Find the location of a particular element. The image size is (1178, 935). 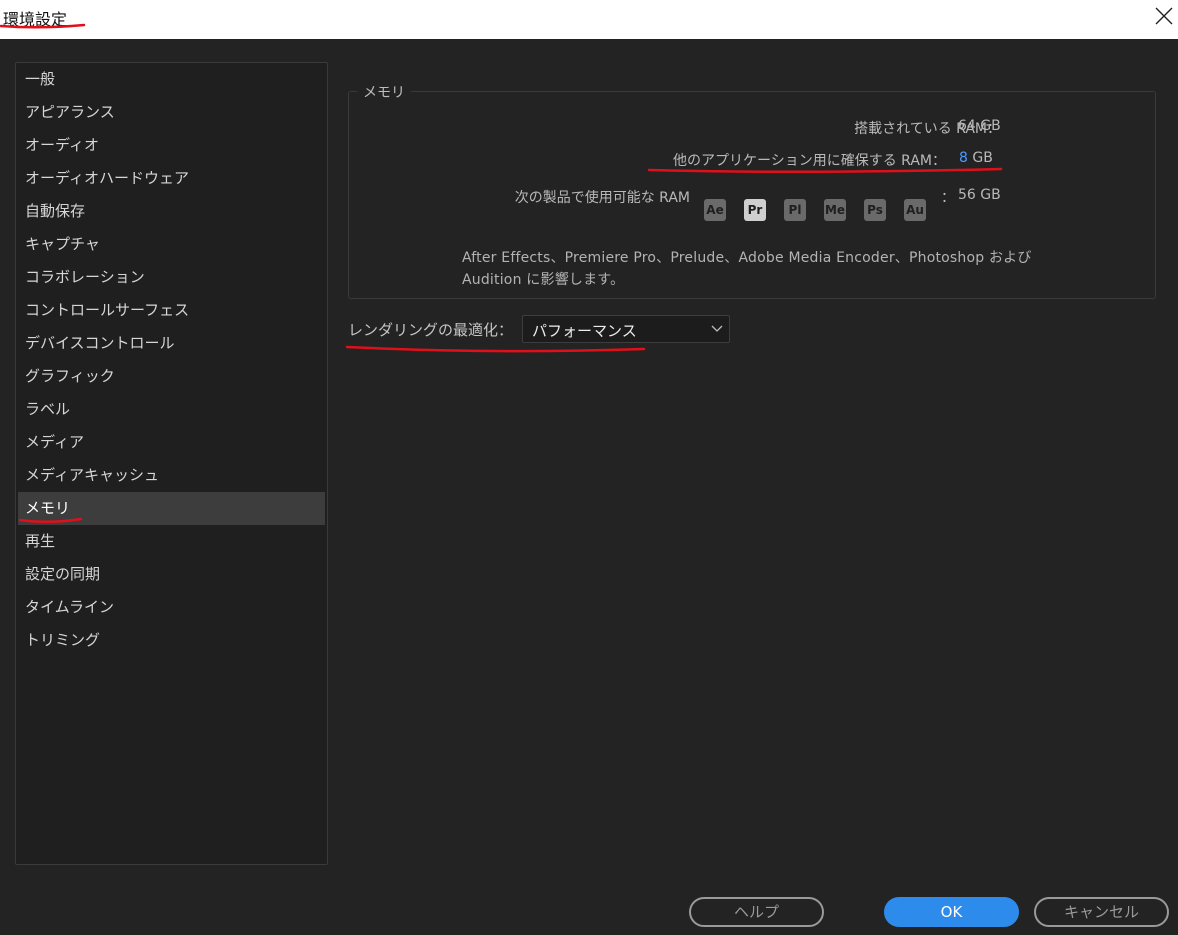

chevron-down-icon is located at coordinates (717, 328).